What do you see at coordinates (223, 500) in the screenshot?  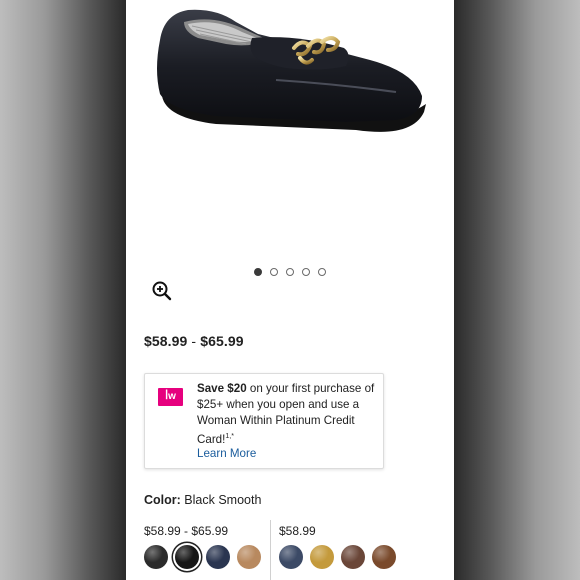 I see `color-value: Black Smooth` at bounding box center [223, 500].